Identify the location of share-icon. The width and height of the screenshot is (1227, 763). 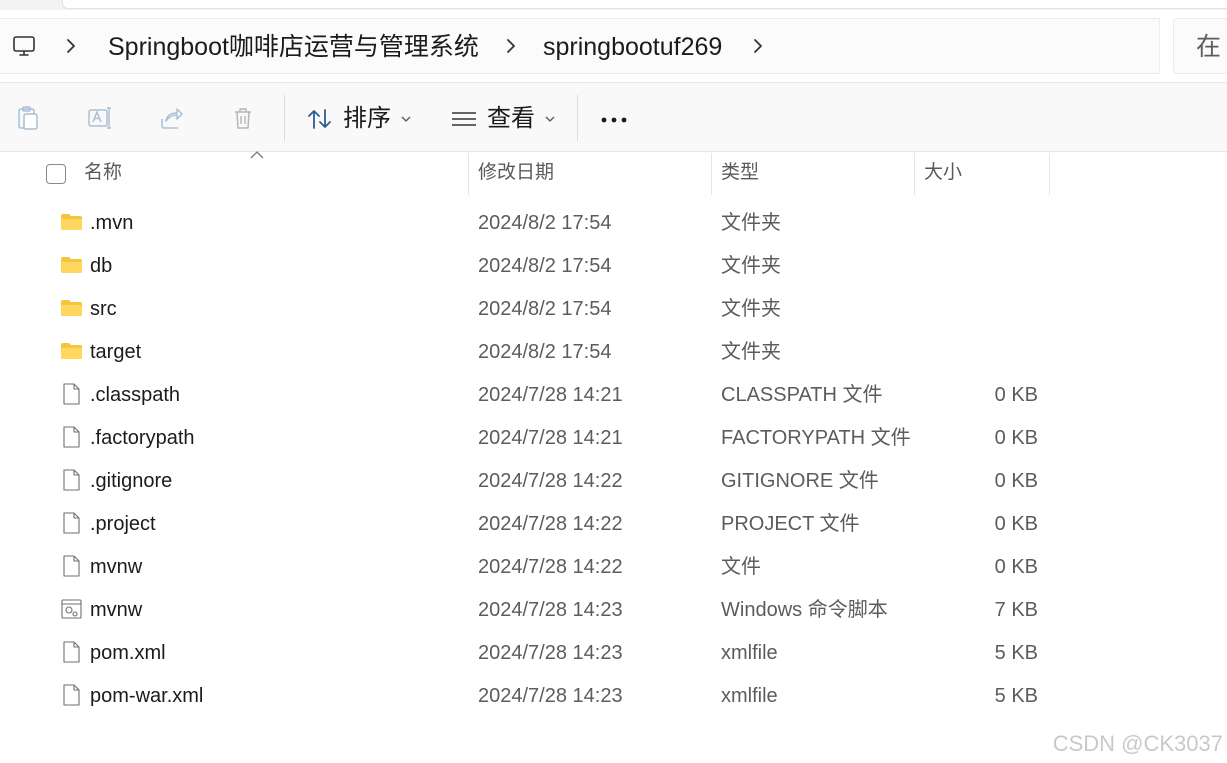
(171, 118).